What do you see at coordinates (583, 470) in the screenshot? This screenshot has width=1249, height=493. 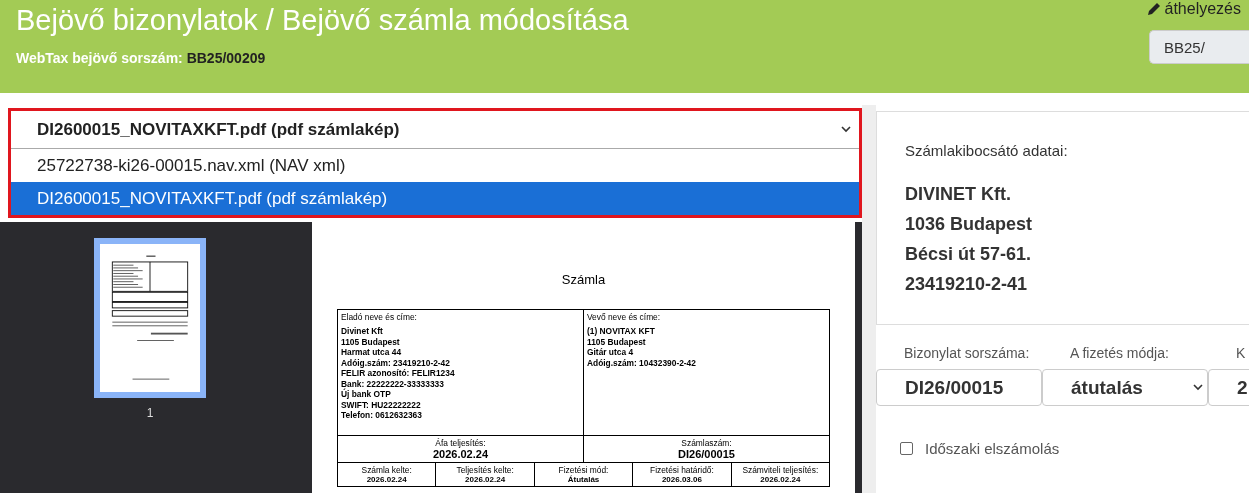 I see `cell-label: Fizetési mód:` at bounding box center [583, 470].